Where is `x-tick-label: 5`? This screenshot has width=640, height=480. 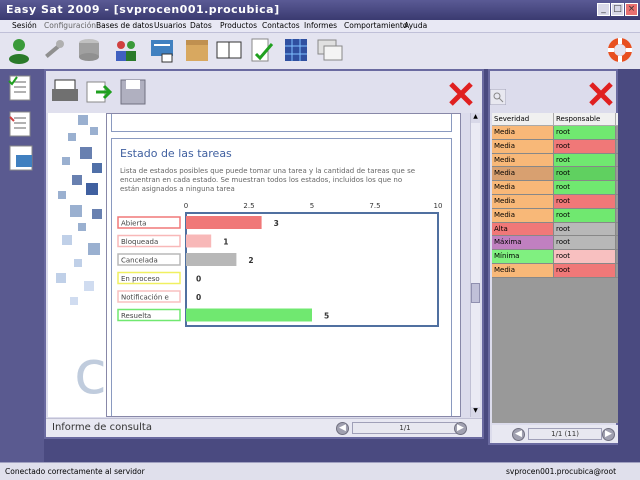 x-tick-label: 5 is located at coordinates (312, 206).